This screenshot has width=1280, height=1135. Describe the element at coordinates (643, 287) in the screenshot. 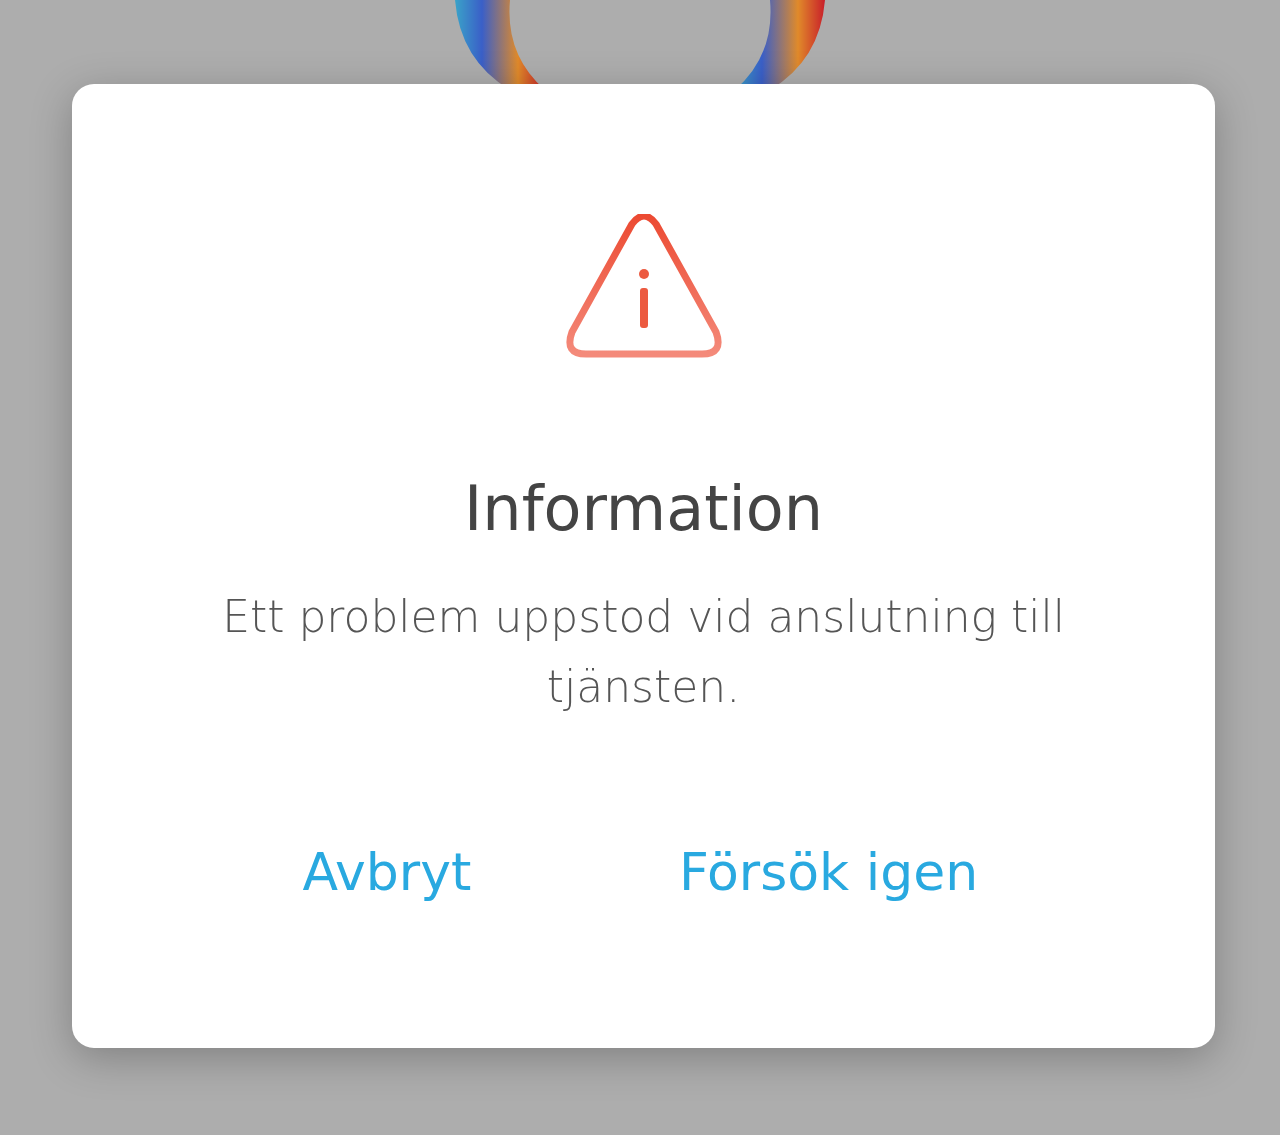

I see `warning-icon` at that location.